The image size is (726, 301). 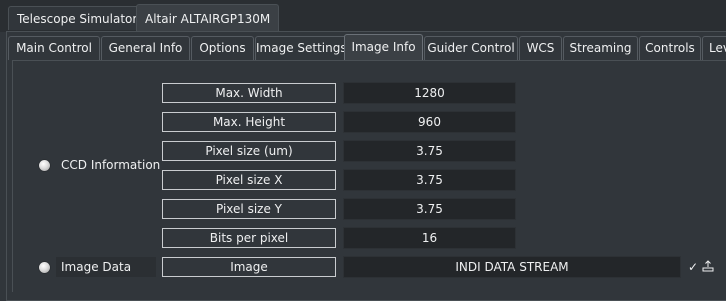 I want to click on pixel-size-y-value: 3.75, so click(x=429, y=209).